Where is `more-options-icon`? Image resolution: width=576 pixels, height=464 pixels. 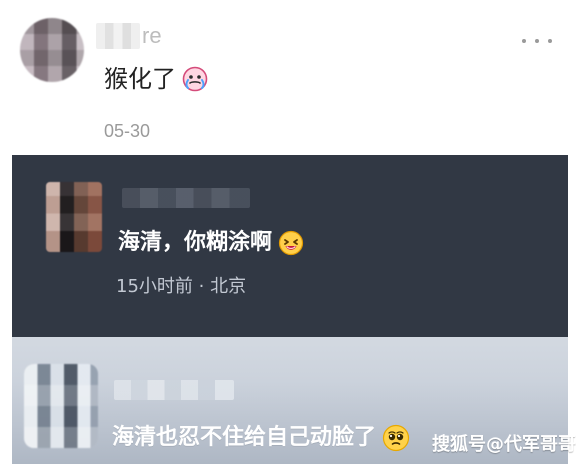
more-options-icon is located at coordinates (537, 41).